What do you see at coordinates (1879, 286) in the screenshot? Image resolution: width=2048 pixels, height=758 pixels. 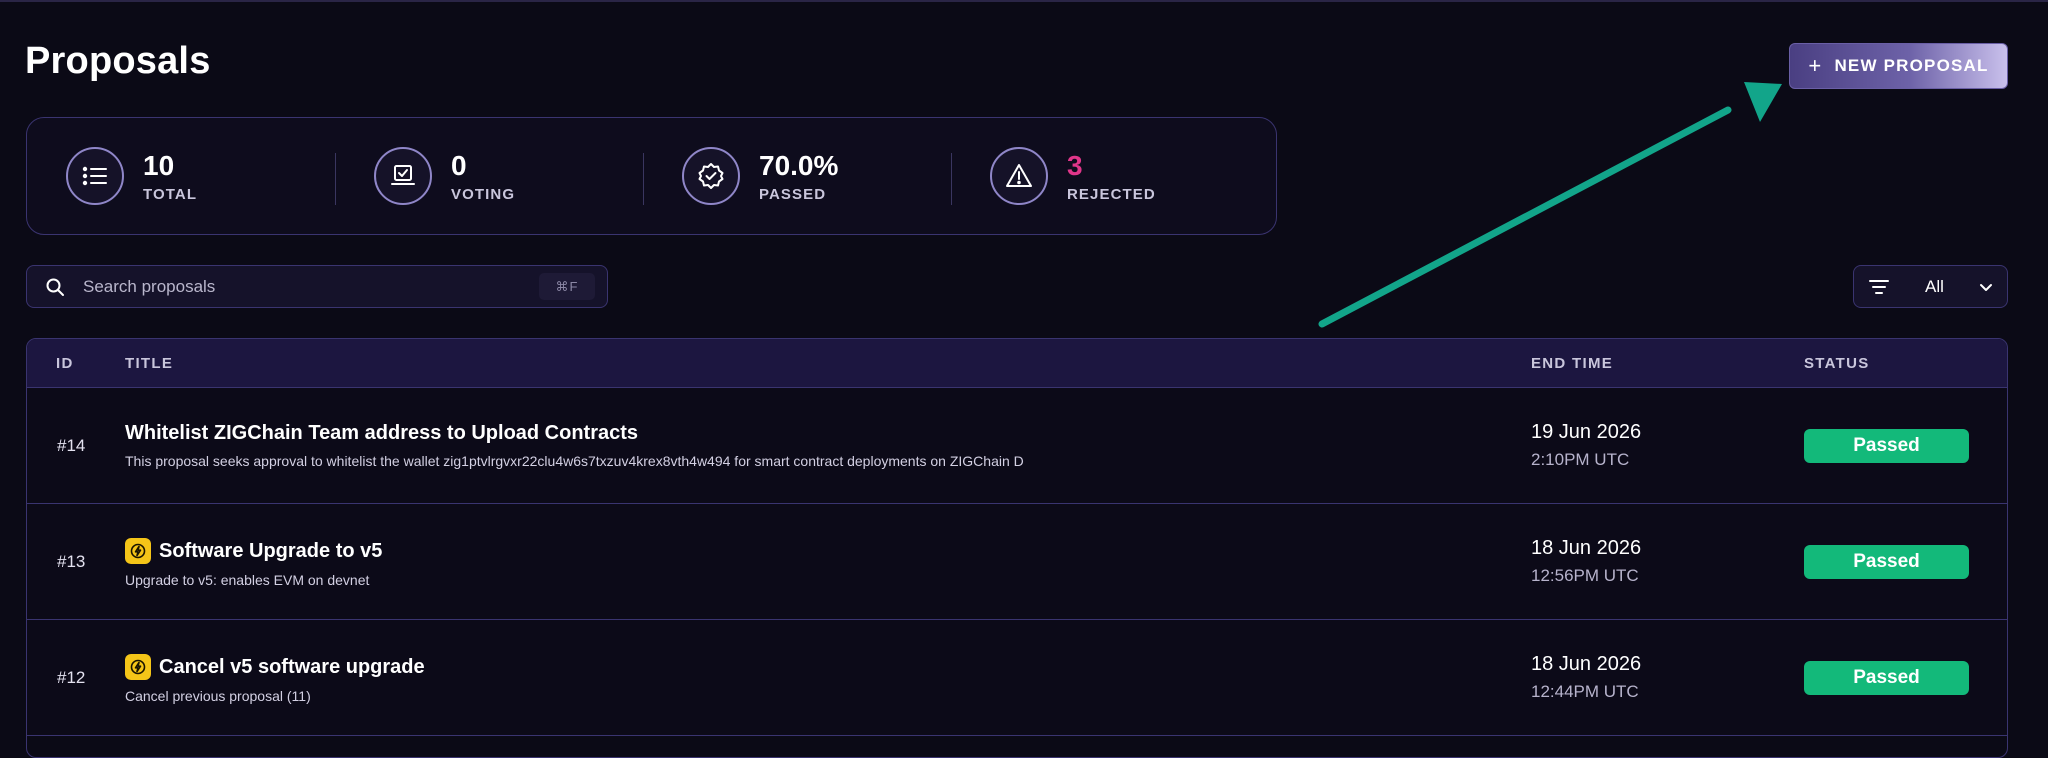 I see `filter-icon` at bounding box center [1879, 286].